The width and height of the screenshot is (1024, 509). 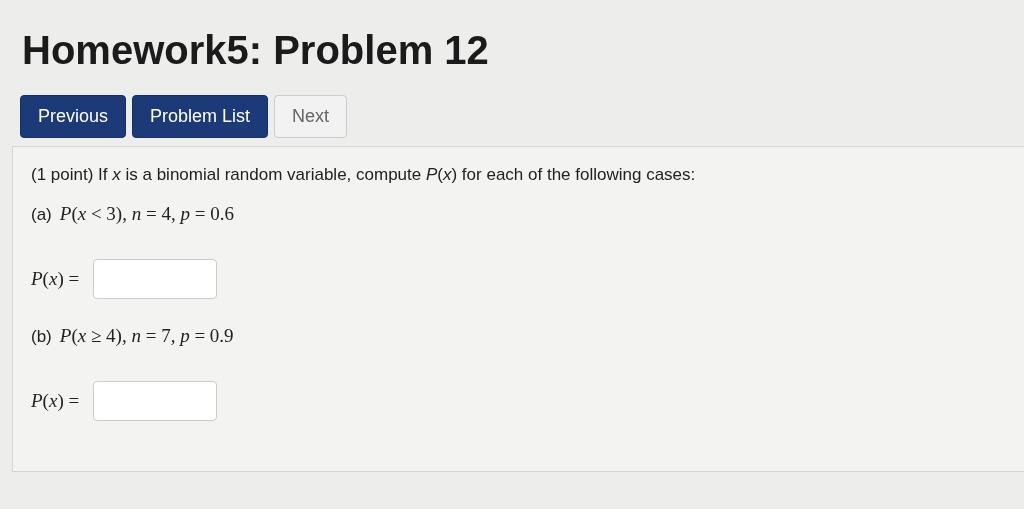 What do you see at coordinates (200, 116) in the screenshot?
I see `nav-button: Problem List` at bounding box center [200, 116].